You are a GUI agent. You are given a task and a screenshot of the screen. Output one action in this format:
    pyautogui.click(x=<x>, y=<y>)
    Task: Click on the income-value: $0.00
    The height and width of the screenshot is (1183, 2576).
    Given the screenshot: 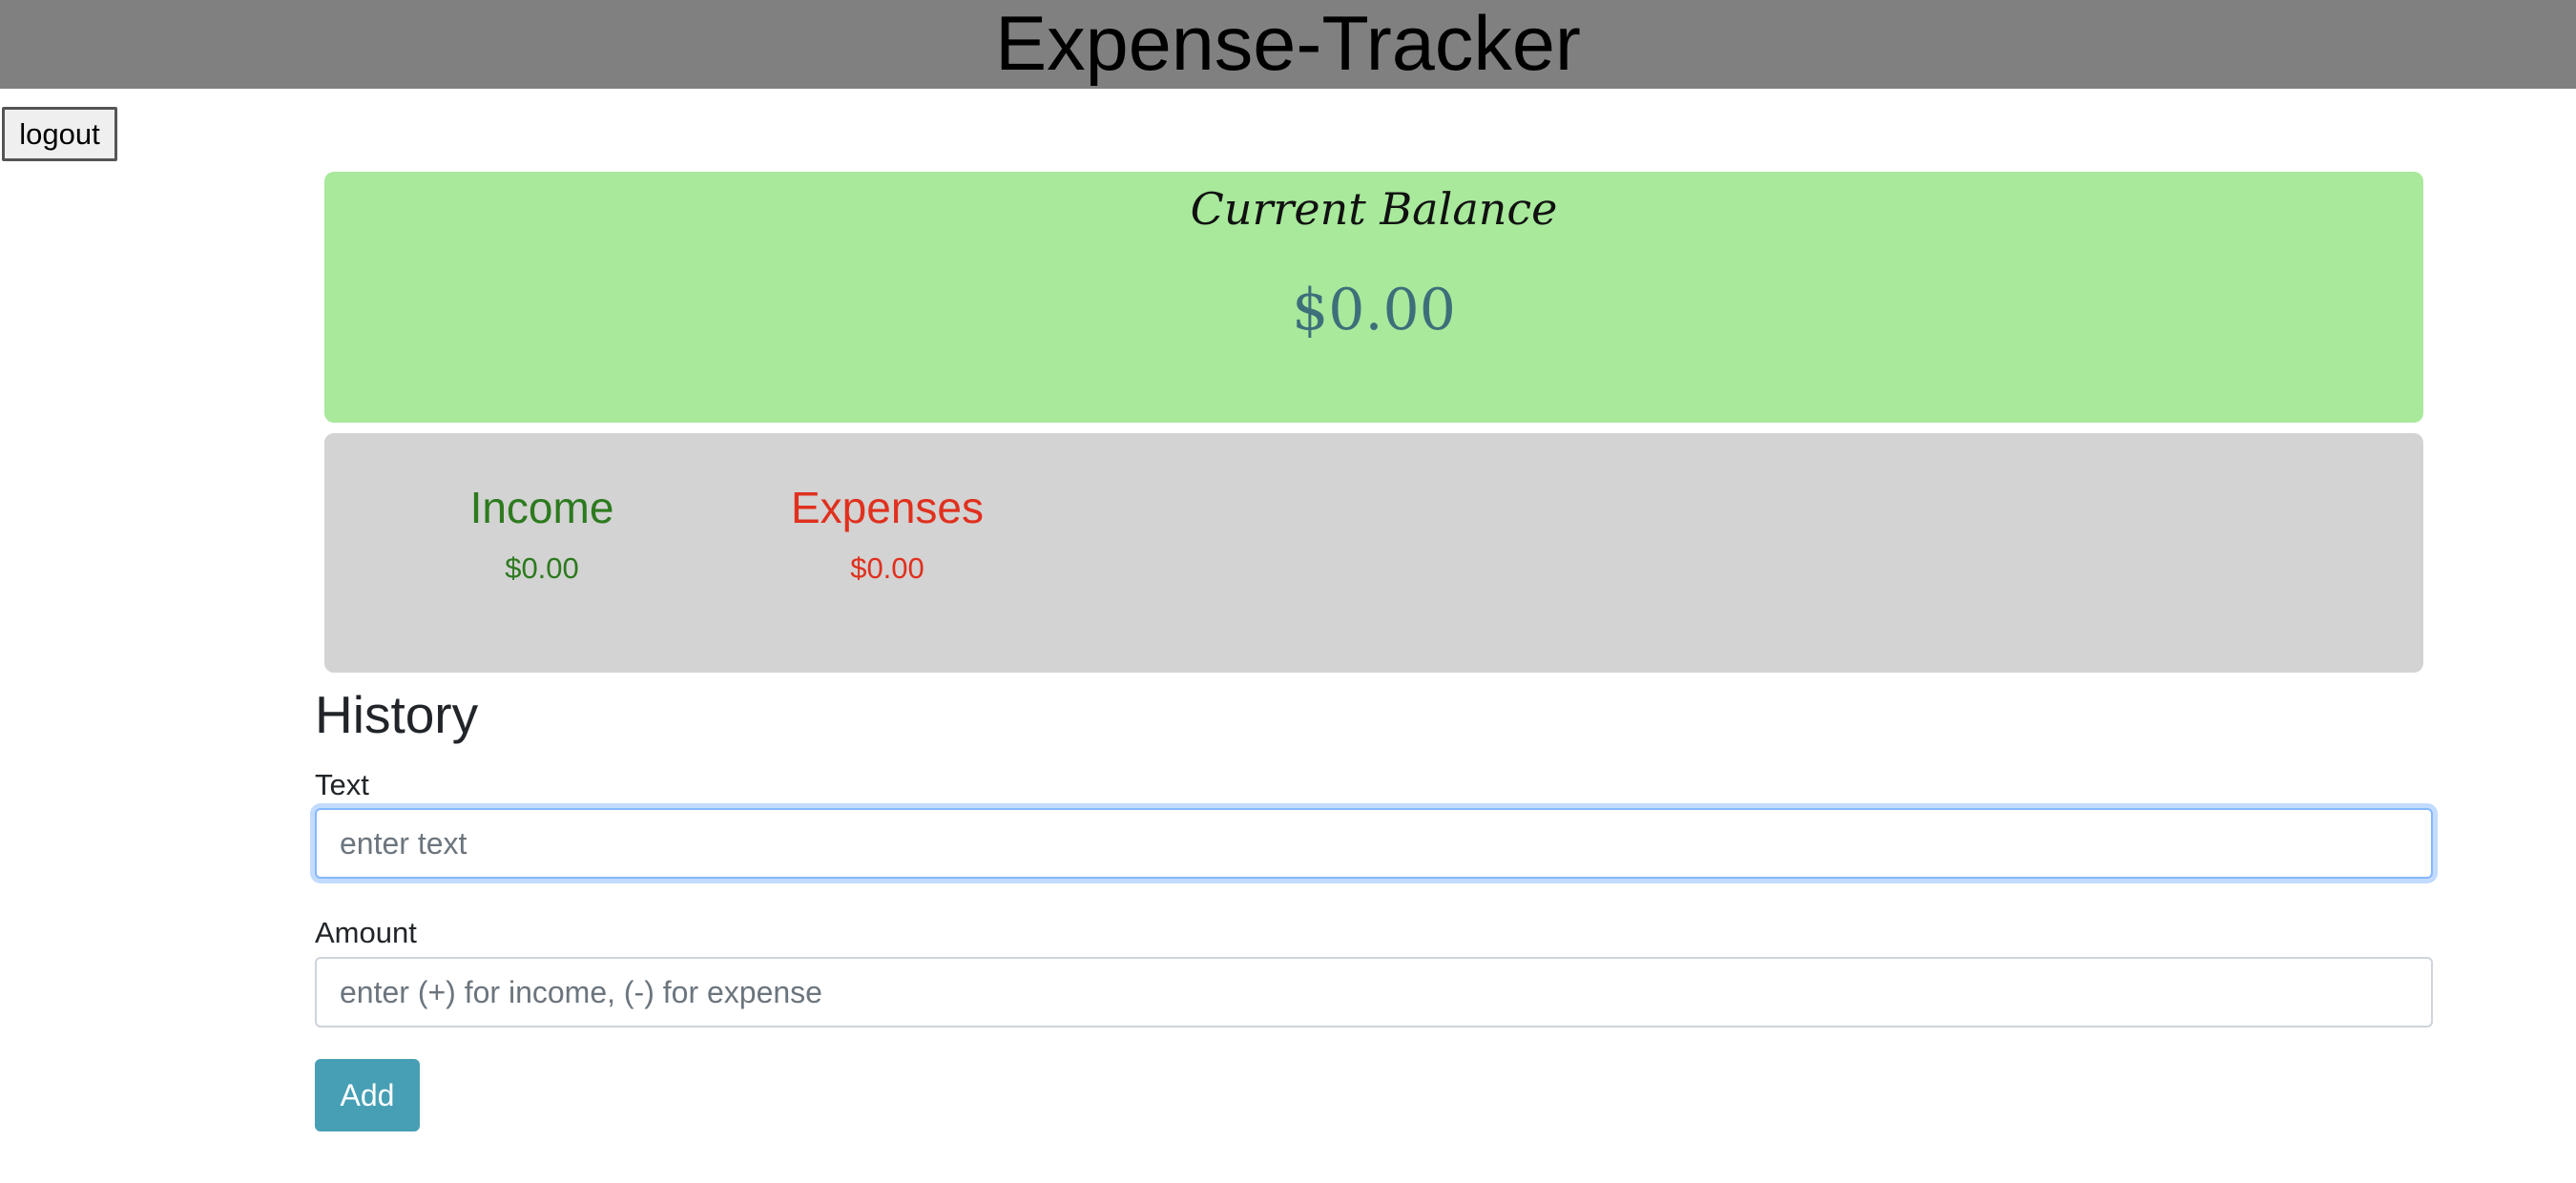 What is the action you would take?
    pyautogui.click(x=542, y=568)
    